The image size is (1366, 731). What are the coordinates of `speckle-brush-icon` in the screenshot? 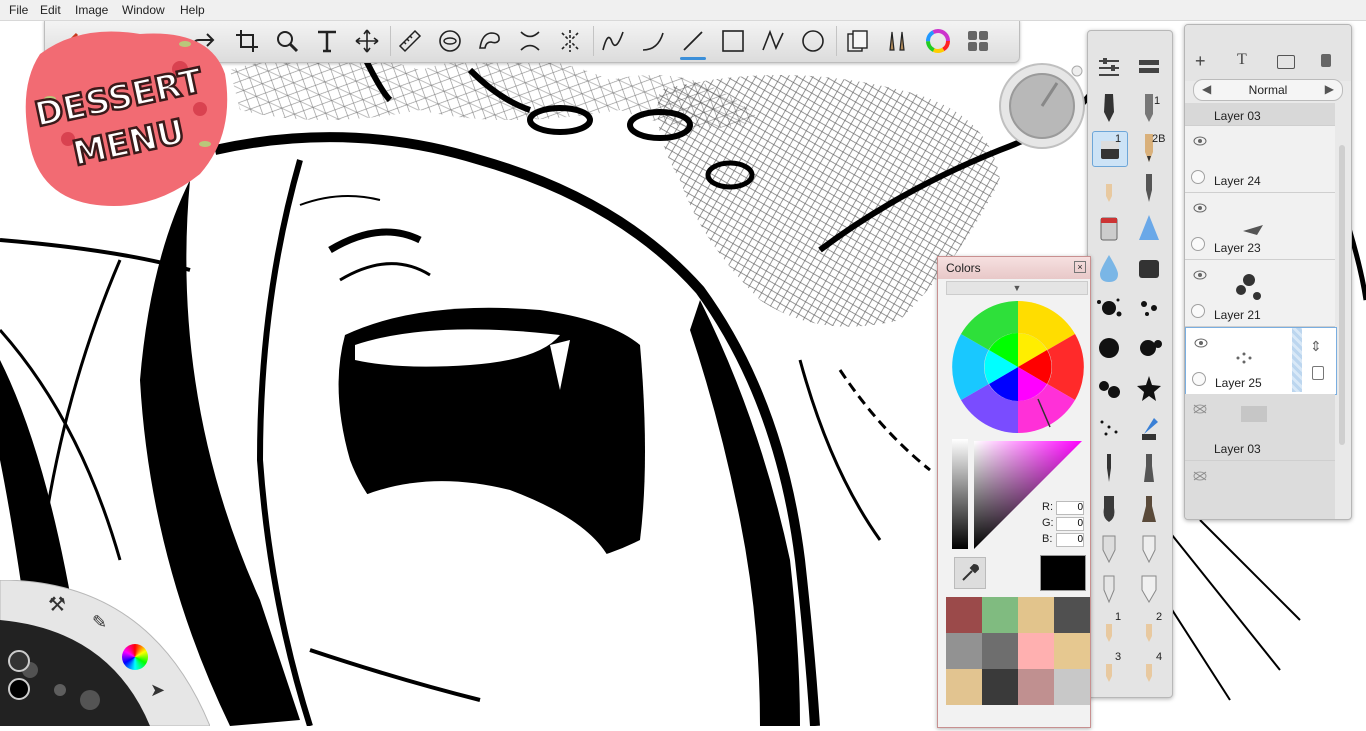 It's located at (1109, 428).